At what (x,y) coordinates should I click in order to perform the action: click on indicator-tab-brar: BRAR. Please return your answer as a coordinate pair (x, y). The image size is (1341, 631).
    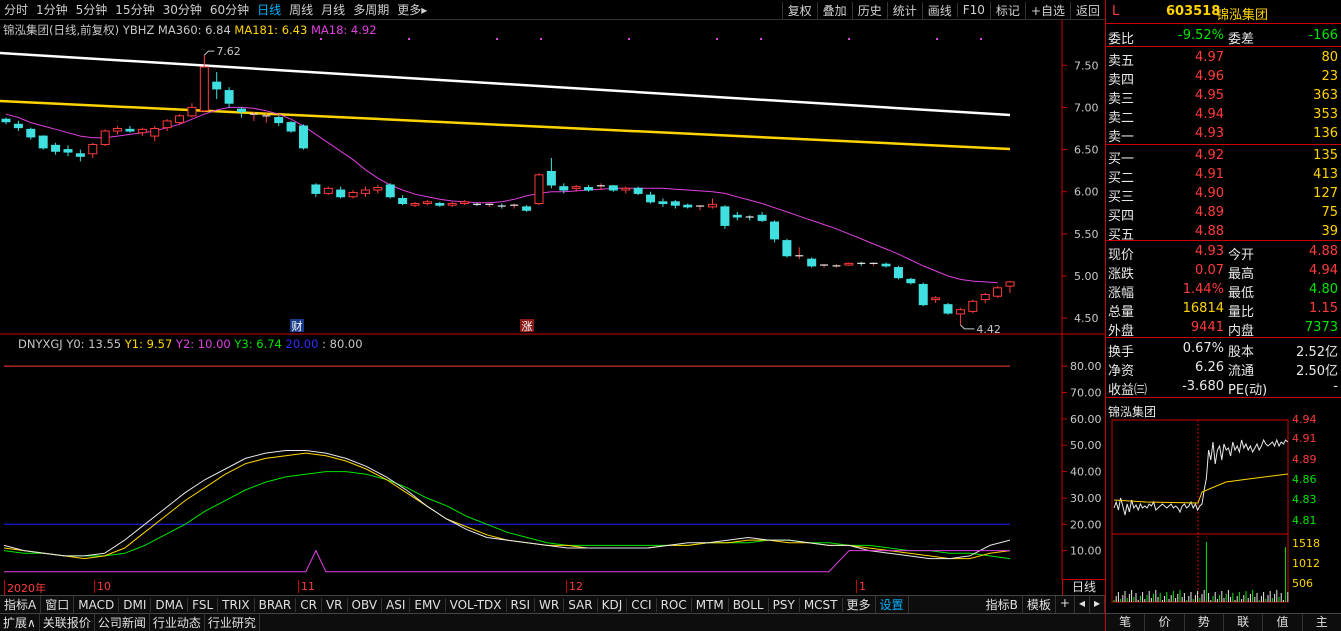
    Looking at the image, I should click on (276, 604).